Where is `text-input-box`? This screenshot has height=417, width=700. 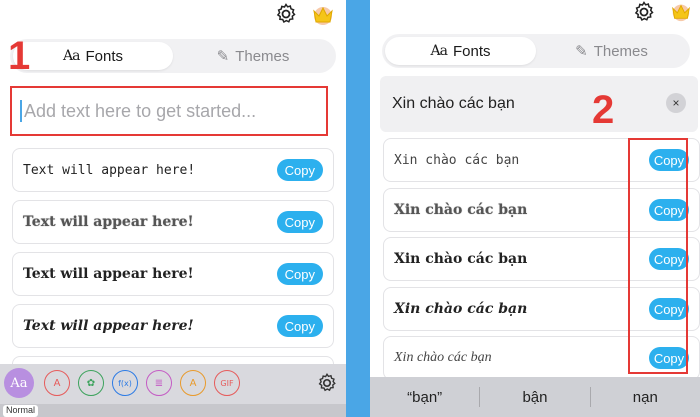 text-input-box is located at coordinates (169, 111).